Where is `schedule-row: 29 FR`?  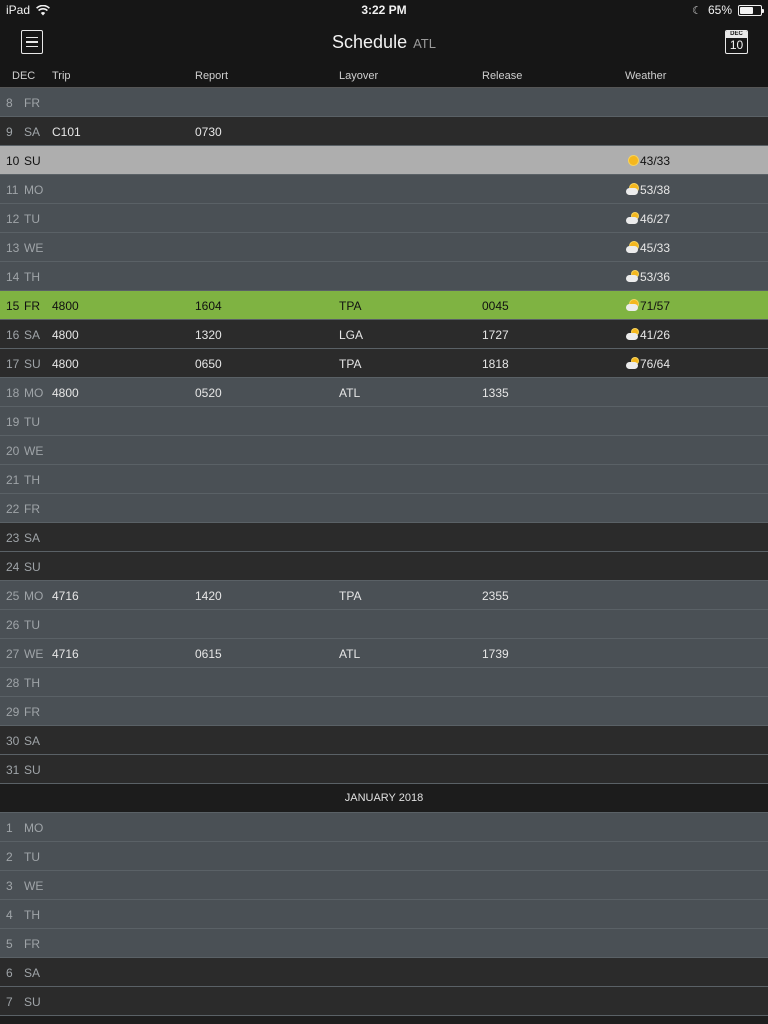
schedule-row: 29 FR is located at coordinates (384, 711).